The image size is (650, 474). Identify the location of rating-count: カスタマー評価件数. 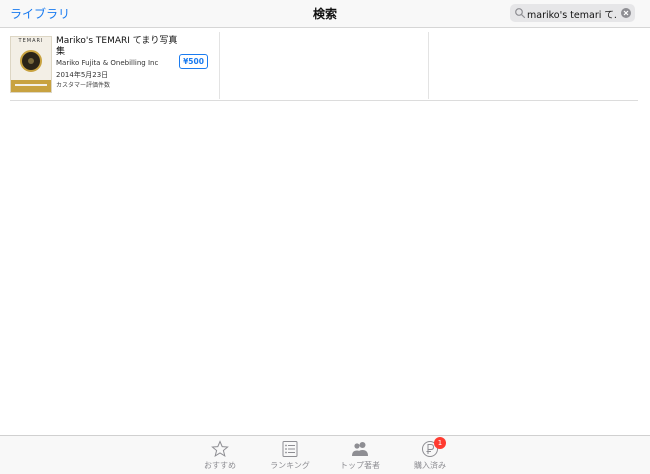
(83, 85).